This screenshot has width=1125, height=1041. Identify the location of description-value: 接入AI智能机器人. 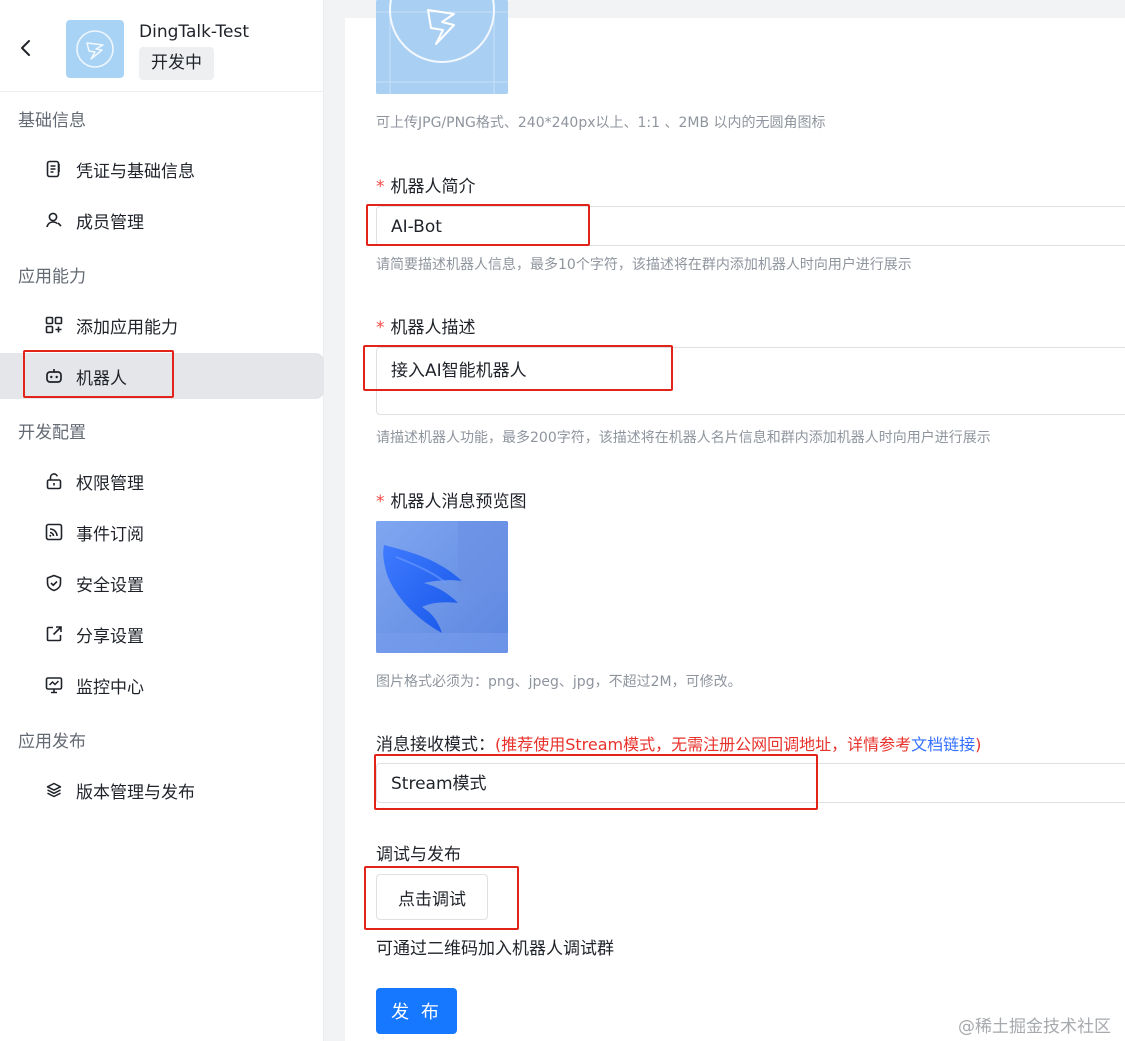
(459, 371).